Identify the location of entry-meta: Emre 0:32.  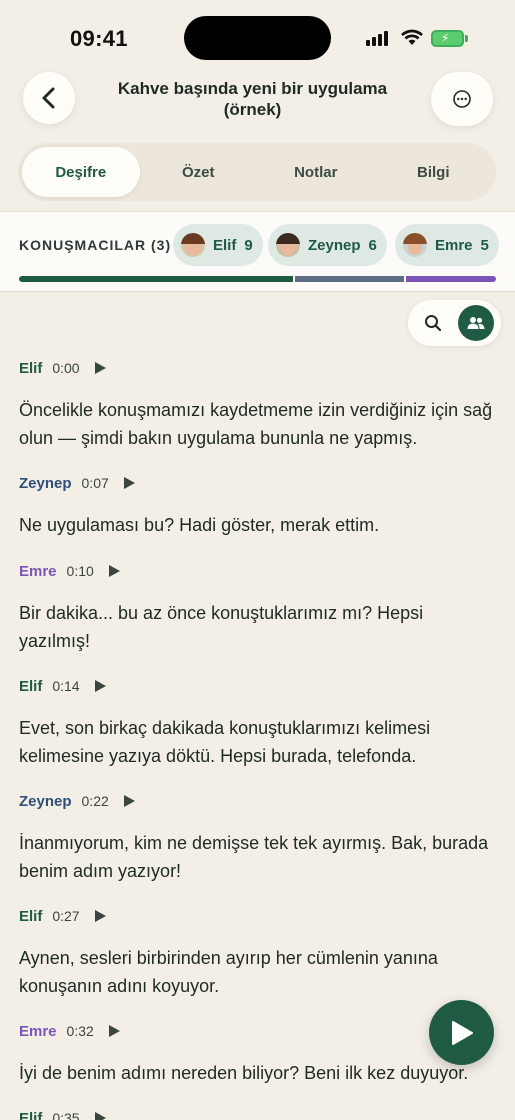
(257, 1031).